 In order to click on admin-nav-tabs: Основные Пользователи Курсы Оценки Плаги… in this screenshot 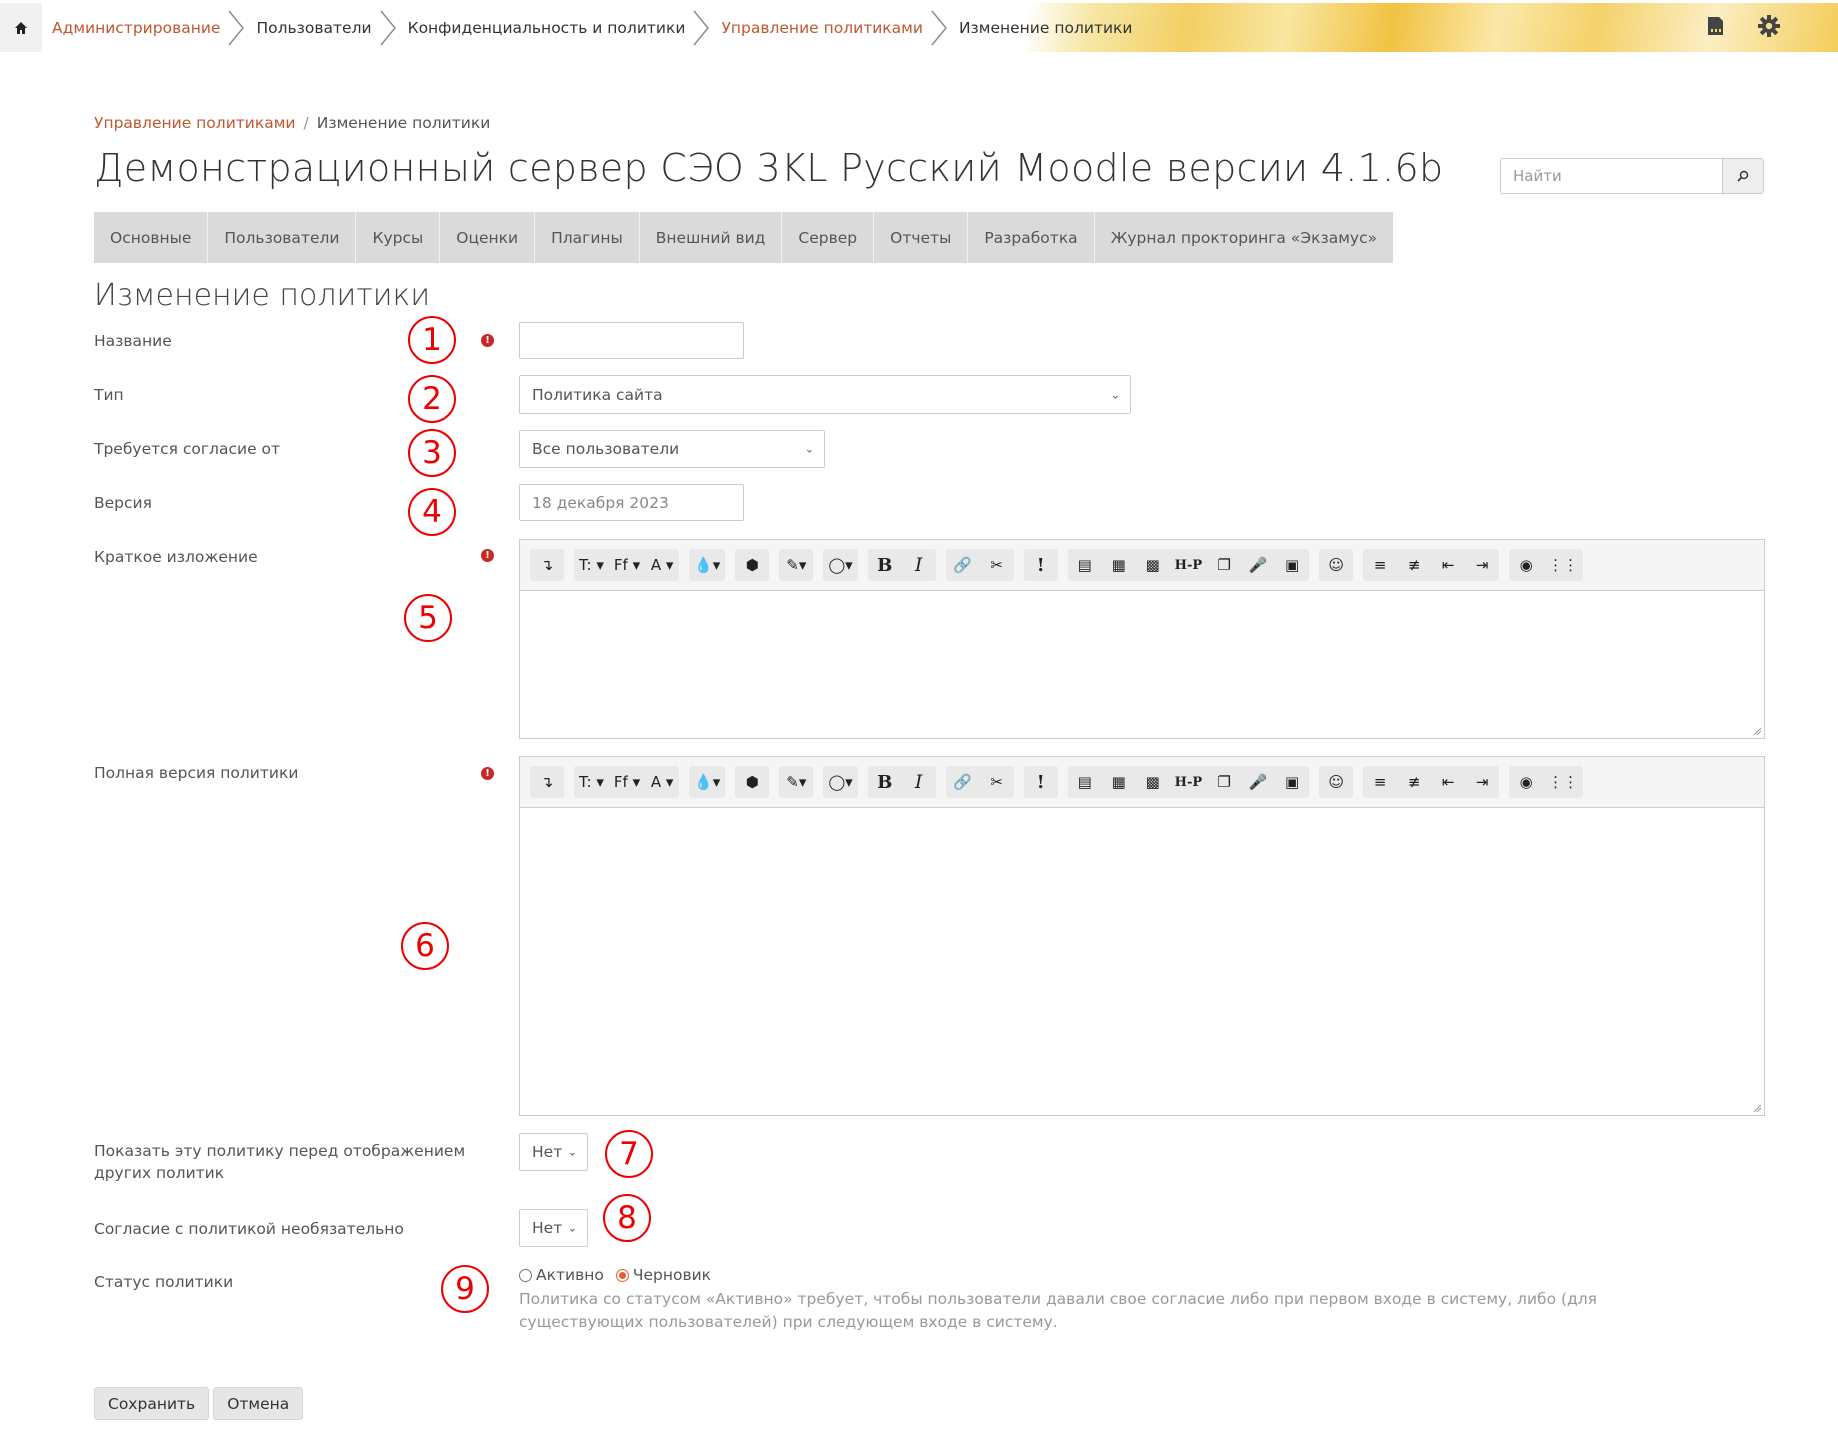, I will do `click(744, 237)`.